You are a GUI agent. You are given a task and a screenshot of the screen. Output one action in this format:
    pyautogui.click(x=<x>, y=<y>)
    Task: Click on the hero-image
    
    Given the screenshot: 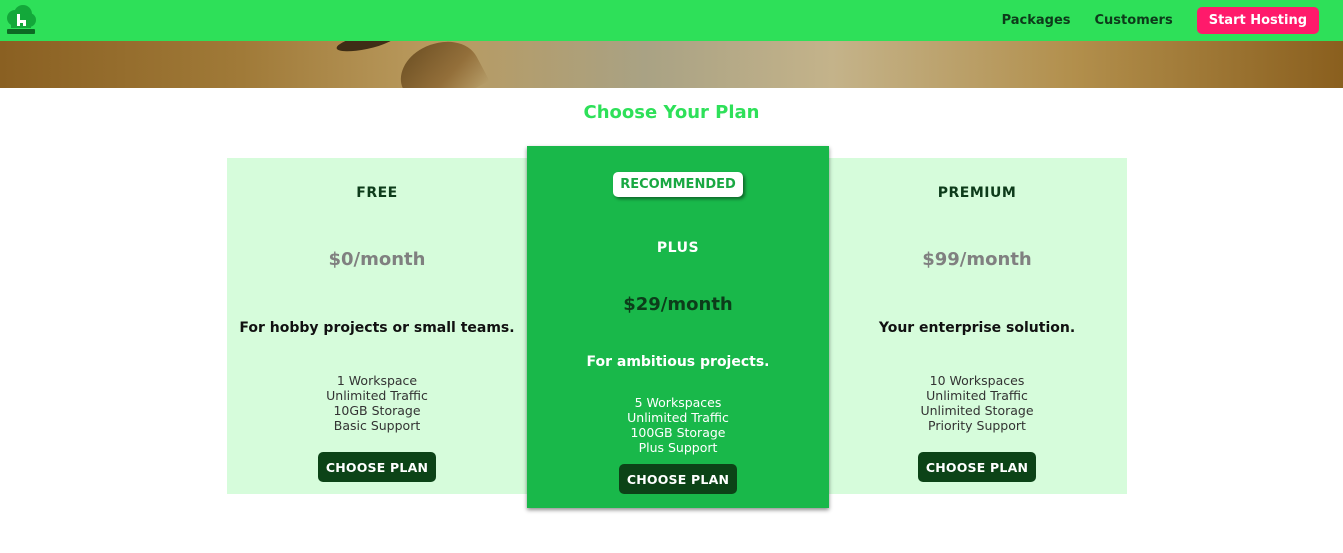 What is the action you would take?
    pyautogui.click(x=671, y=64)
    